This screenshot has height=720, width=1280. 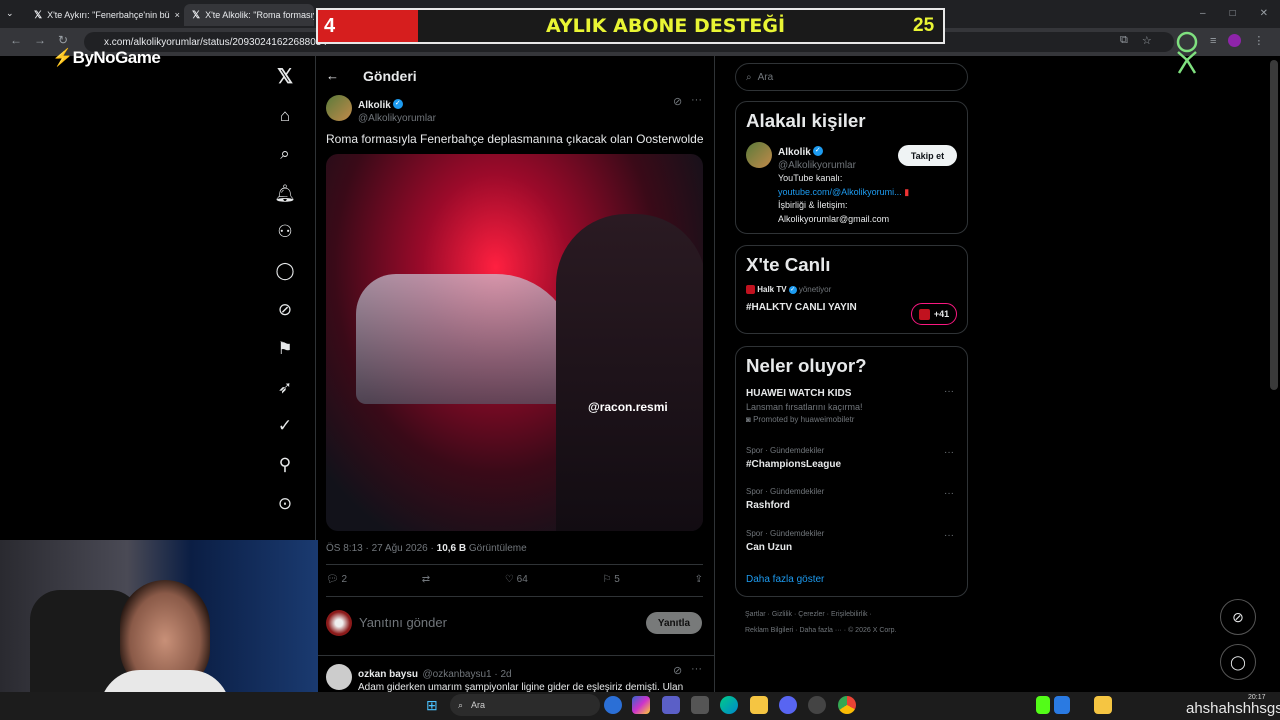 What do you see at coordinates (810, 178) in the screenshot?
I see `bio-line: YouTube kanalı:` at bounding box center [810, 178].